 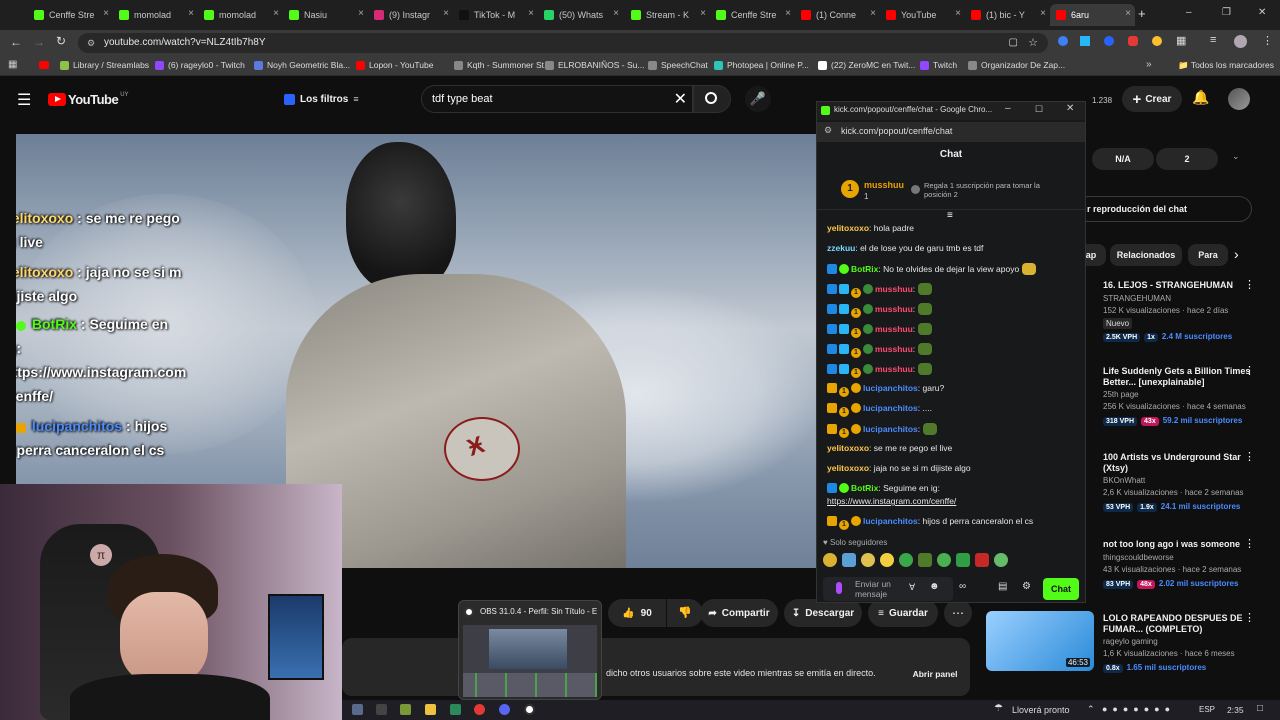 What do you see at coordinates (1061, 589) in the screenshot?
I see `send-chat-button: Chat` at bounding box center [1061, 589].